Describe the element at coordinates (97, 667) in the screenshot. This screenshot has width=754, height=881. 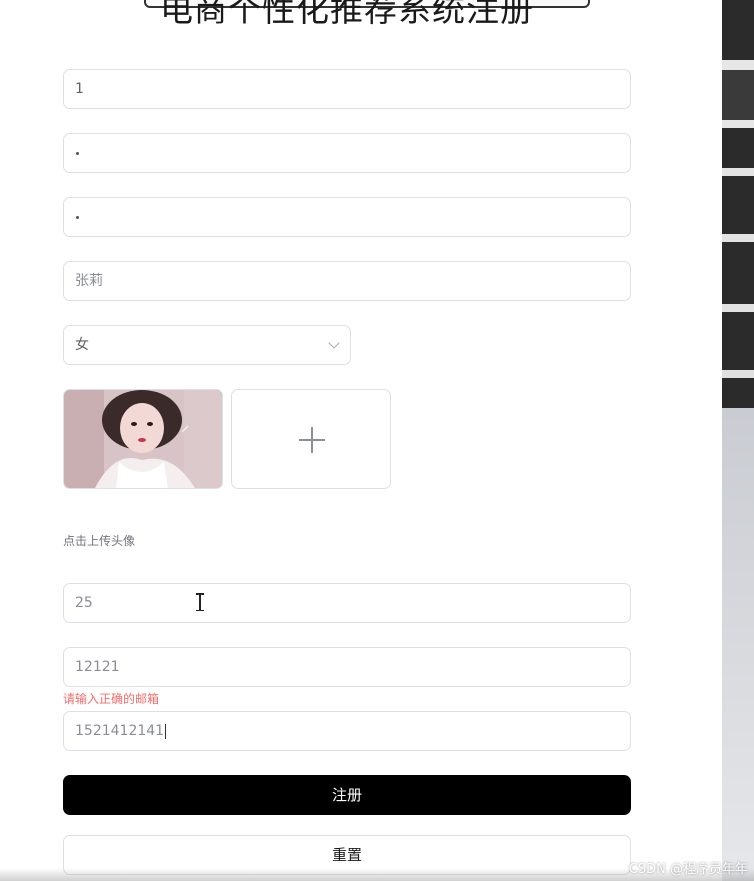
I see `email-value: 12121` at that location.